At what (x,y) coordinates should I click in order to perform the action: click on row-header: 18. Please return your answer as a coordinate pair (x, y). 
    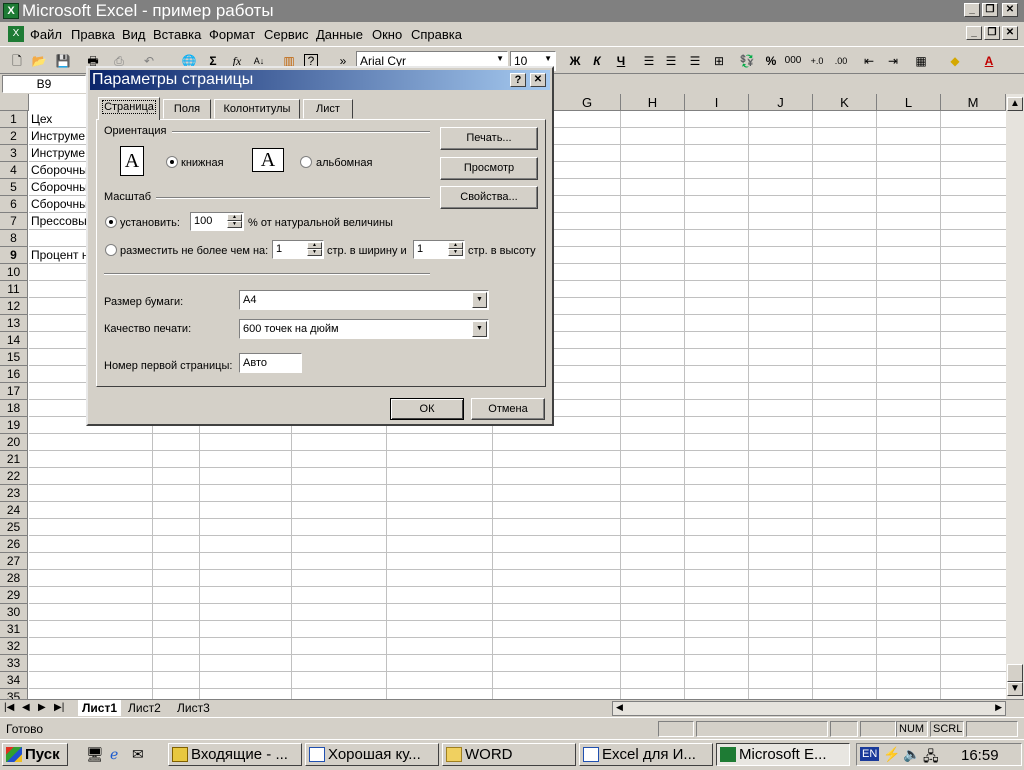
    Looking at the image, I should click on (14, 408).